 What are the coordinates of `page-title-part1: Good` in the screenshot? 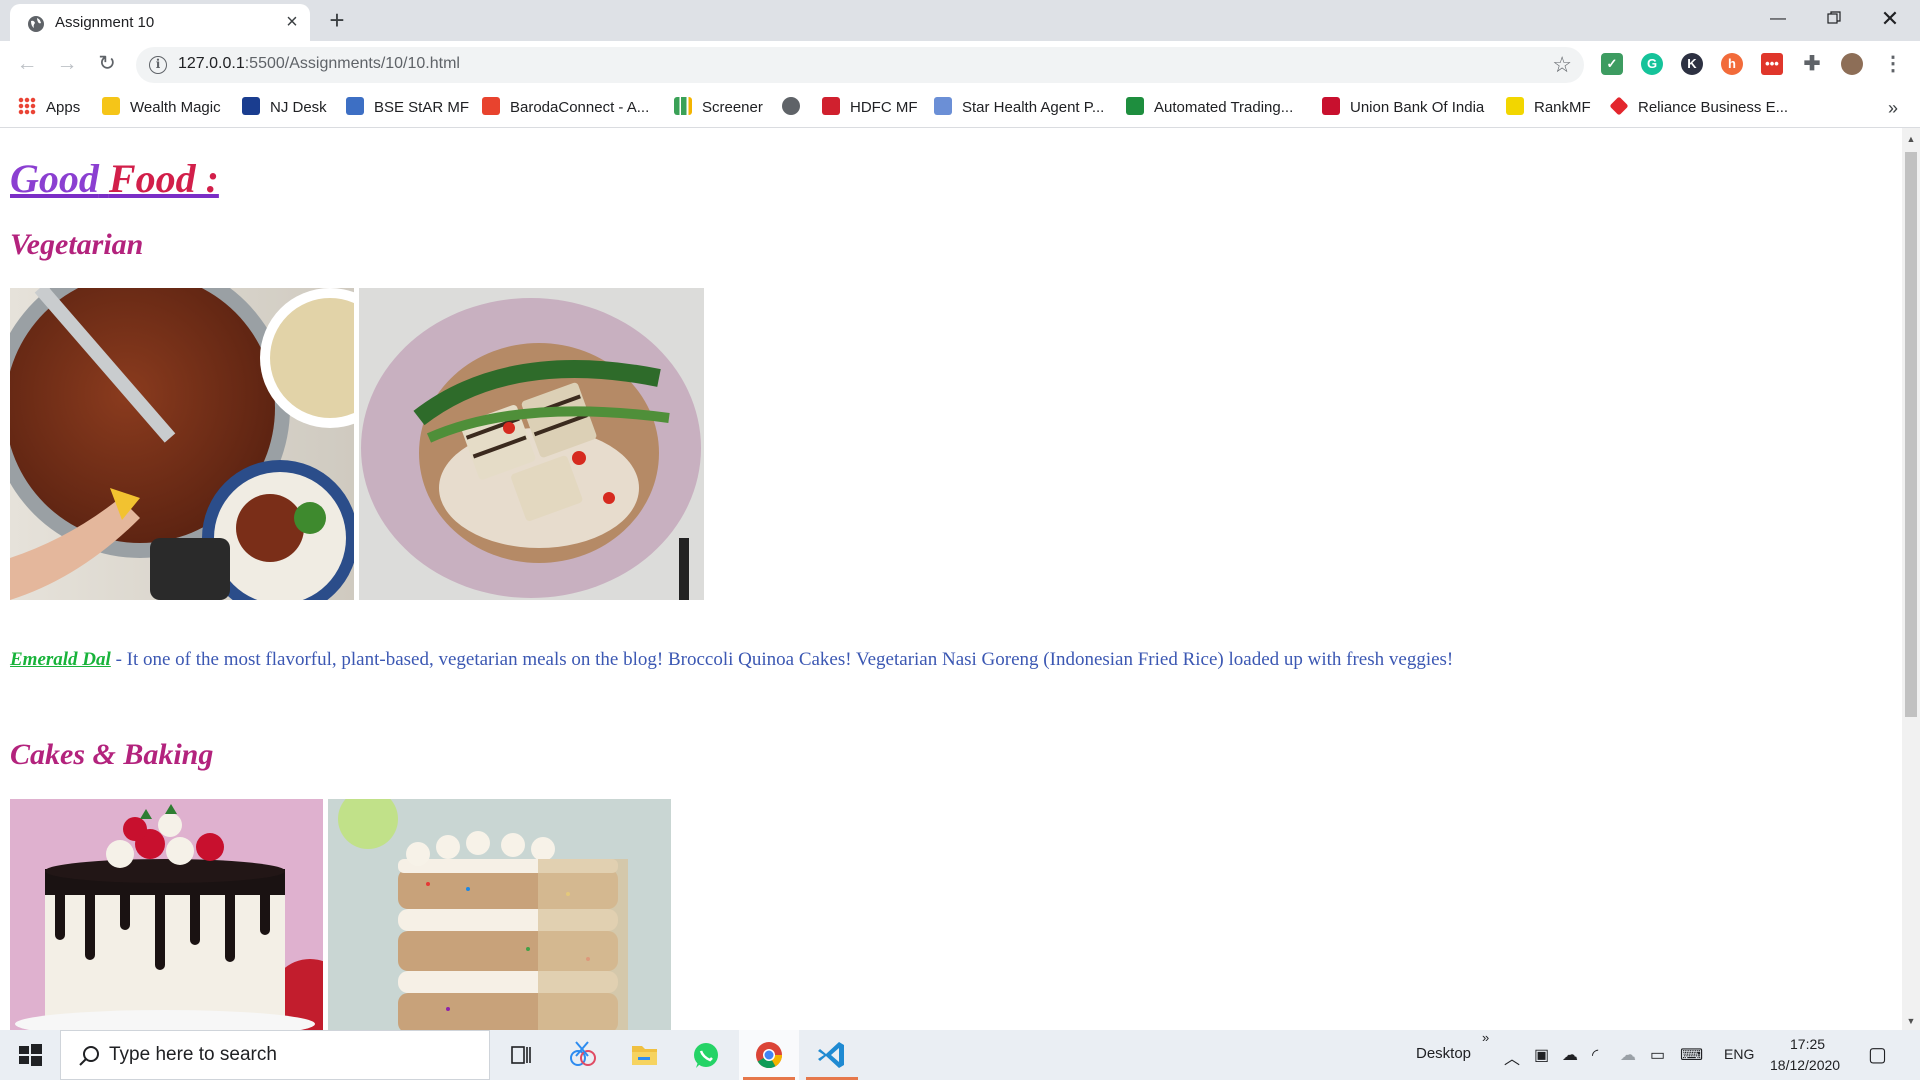 It's located at (54, 178).